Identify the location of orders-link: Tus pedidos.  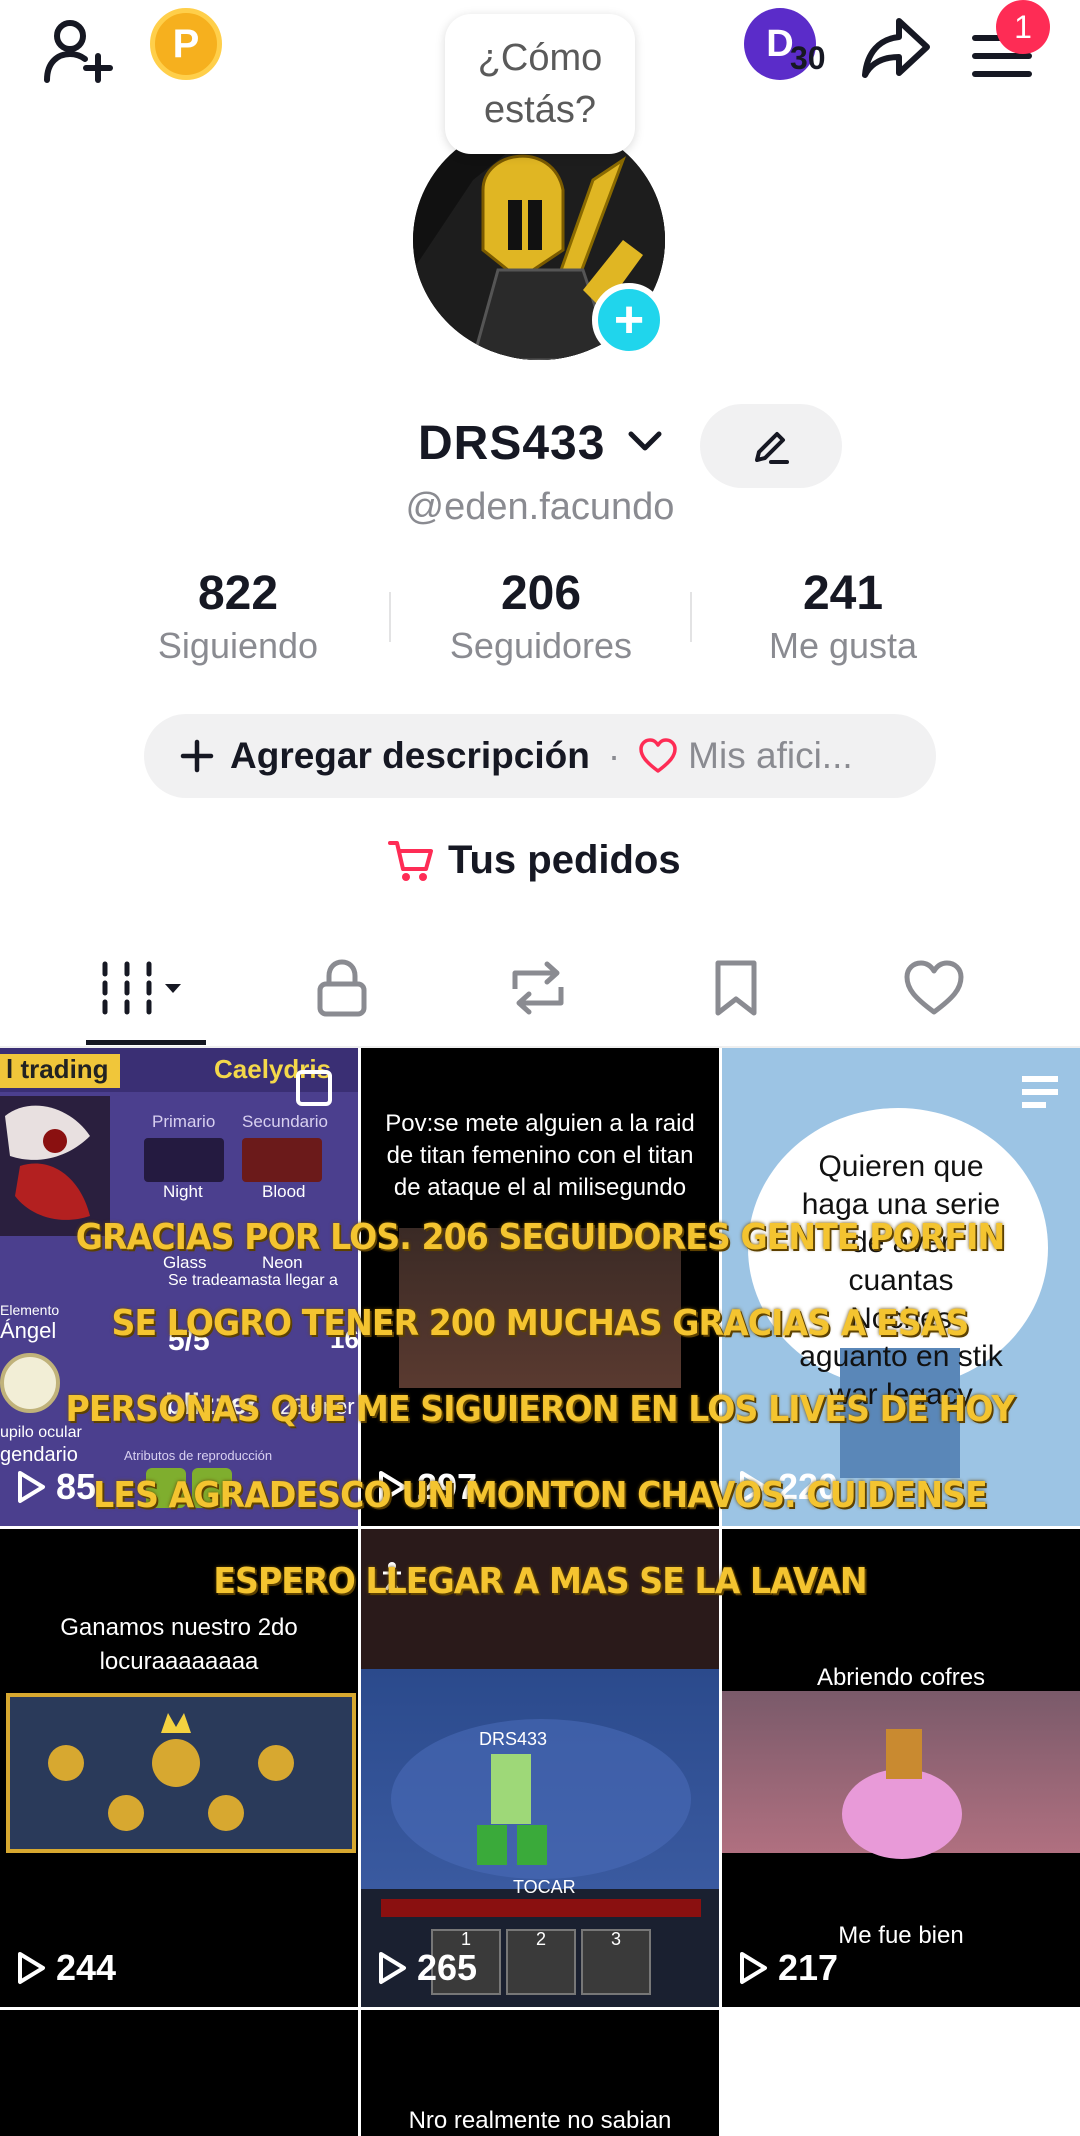
(534, 860).